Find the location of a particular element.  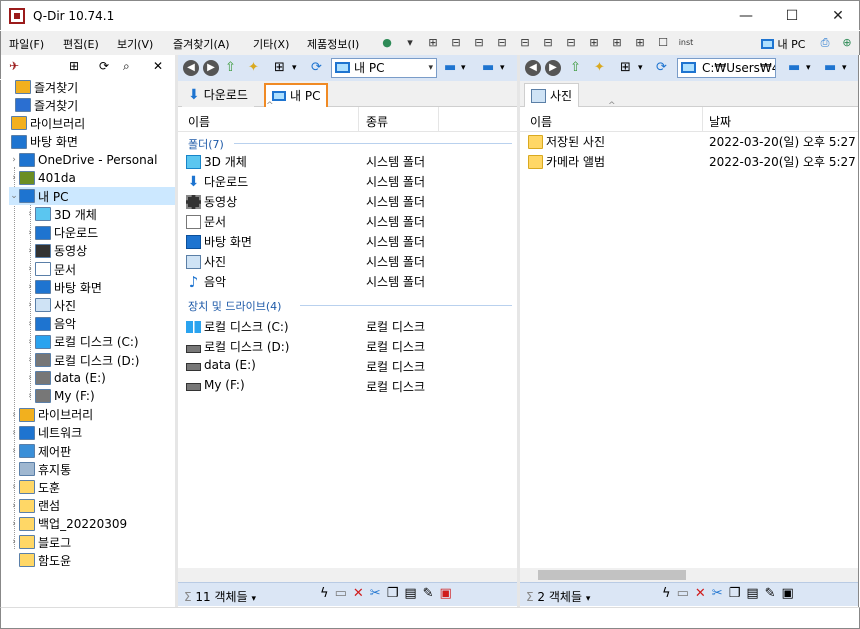

list-item: 3D 개체 시스템 폴더 is located at coordinates (351, 161).